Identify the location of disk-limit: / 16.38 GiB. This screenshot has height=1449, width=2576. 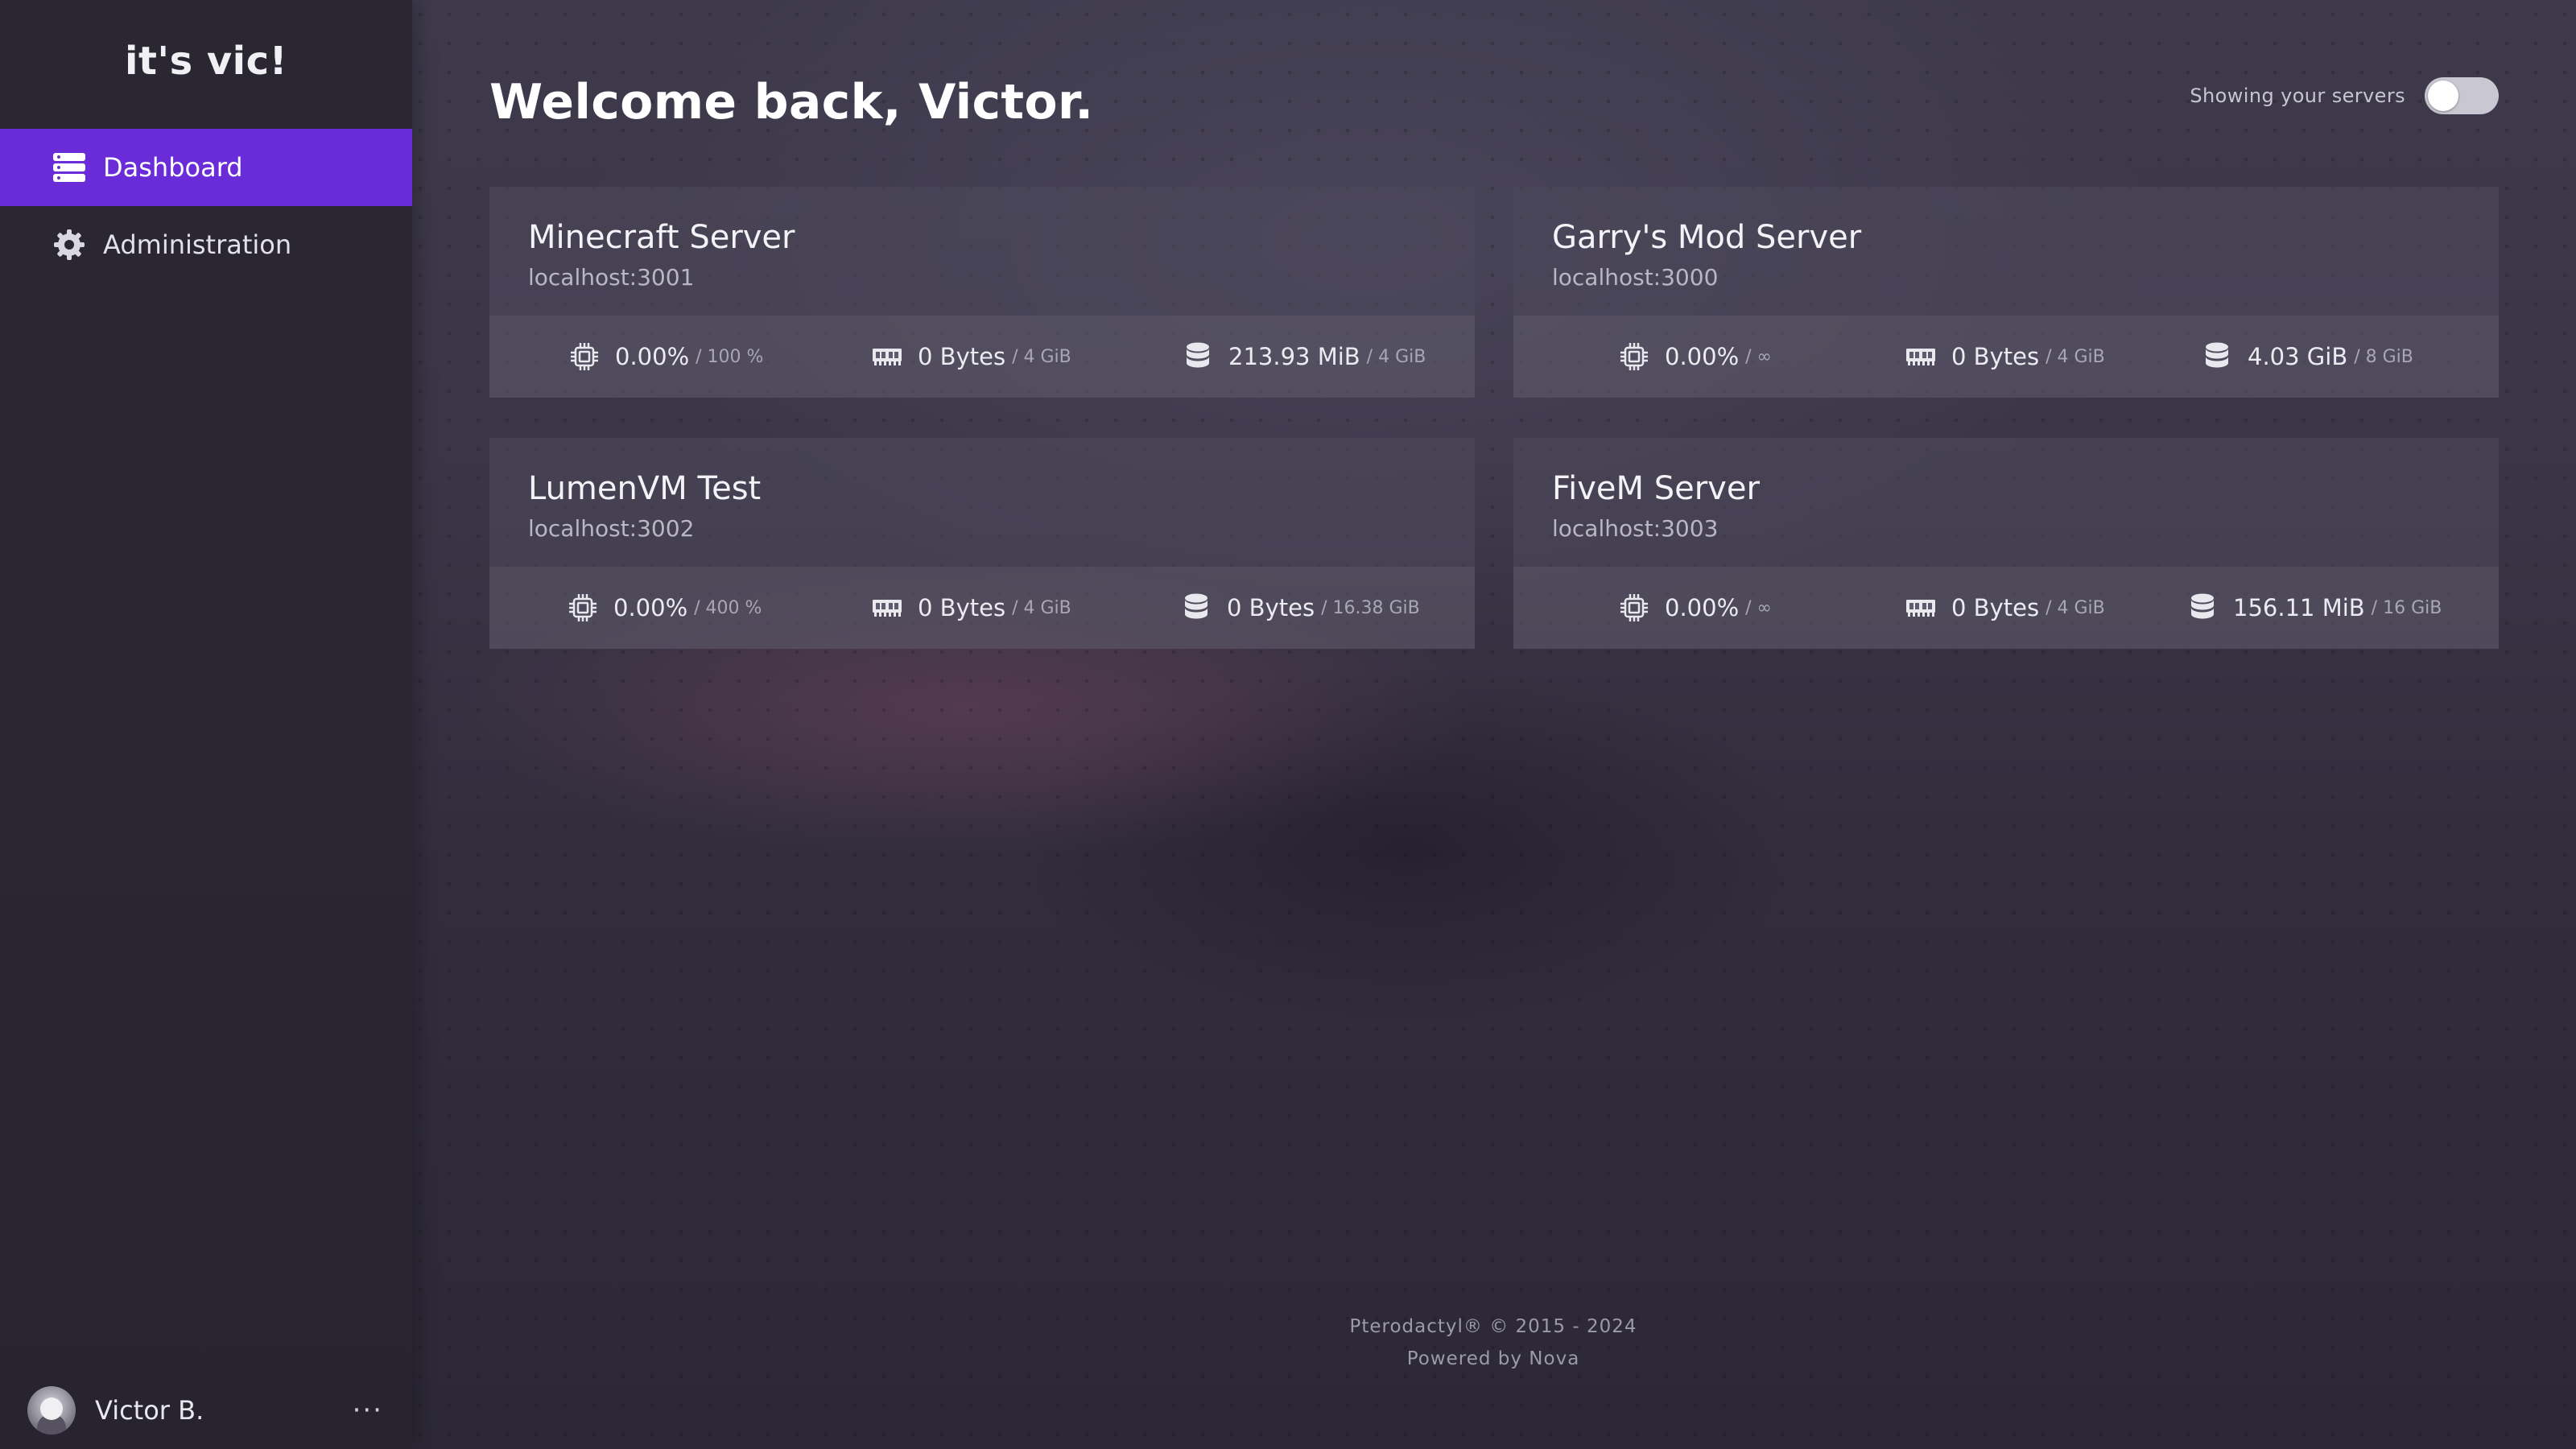
(1370, 607).